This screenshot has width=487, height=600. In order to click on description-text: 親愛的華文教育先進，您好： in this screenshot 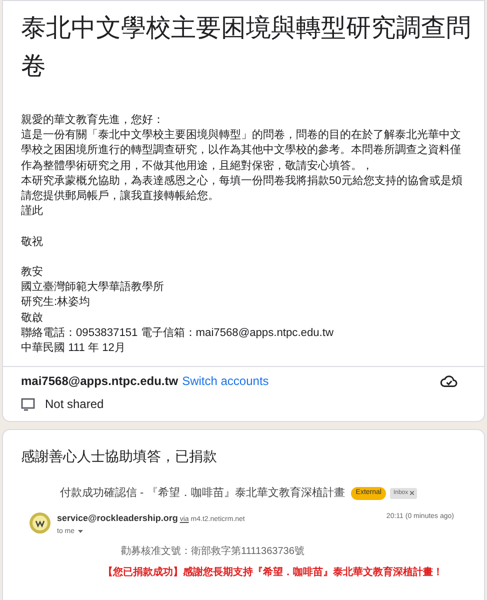, I will do `click(93, 120)`.